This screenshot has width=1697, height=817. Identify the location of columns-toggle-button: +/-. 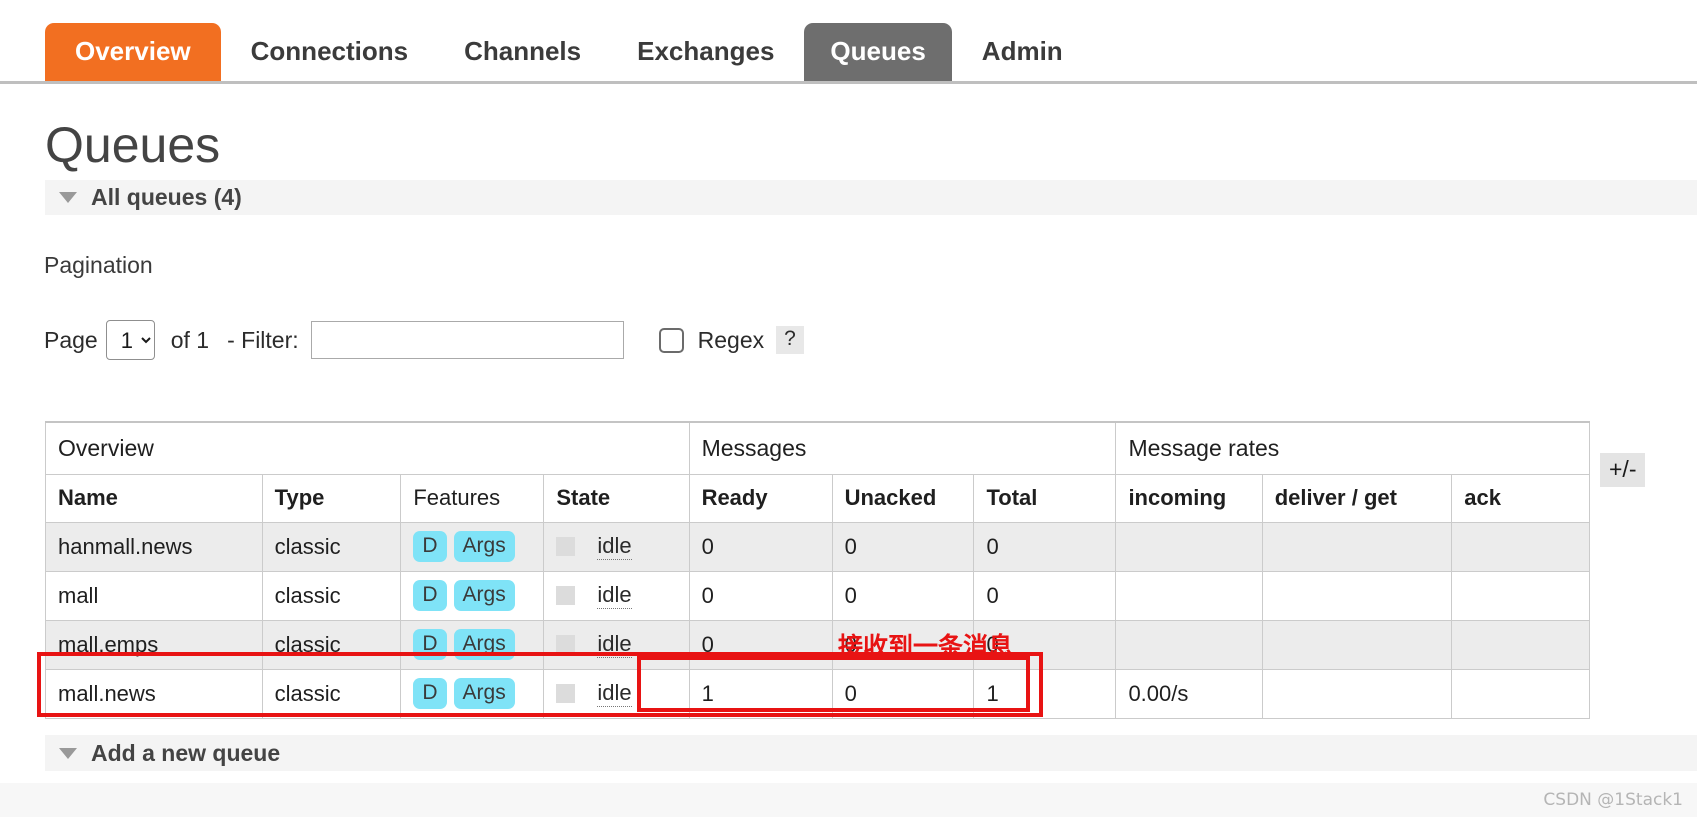
(1623, 470).